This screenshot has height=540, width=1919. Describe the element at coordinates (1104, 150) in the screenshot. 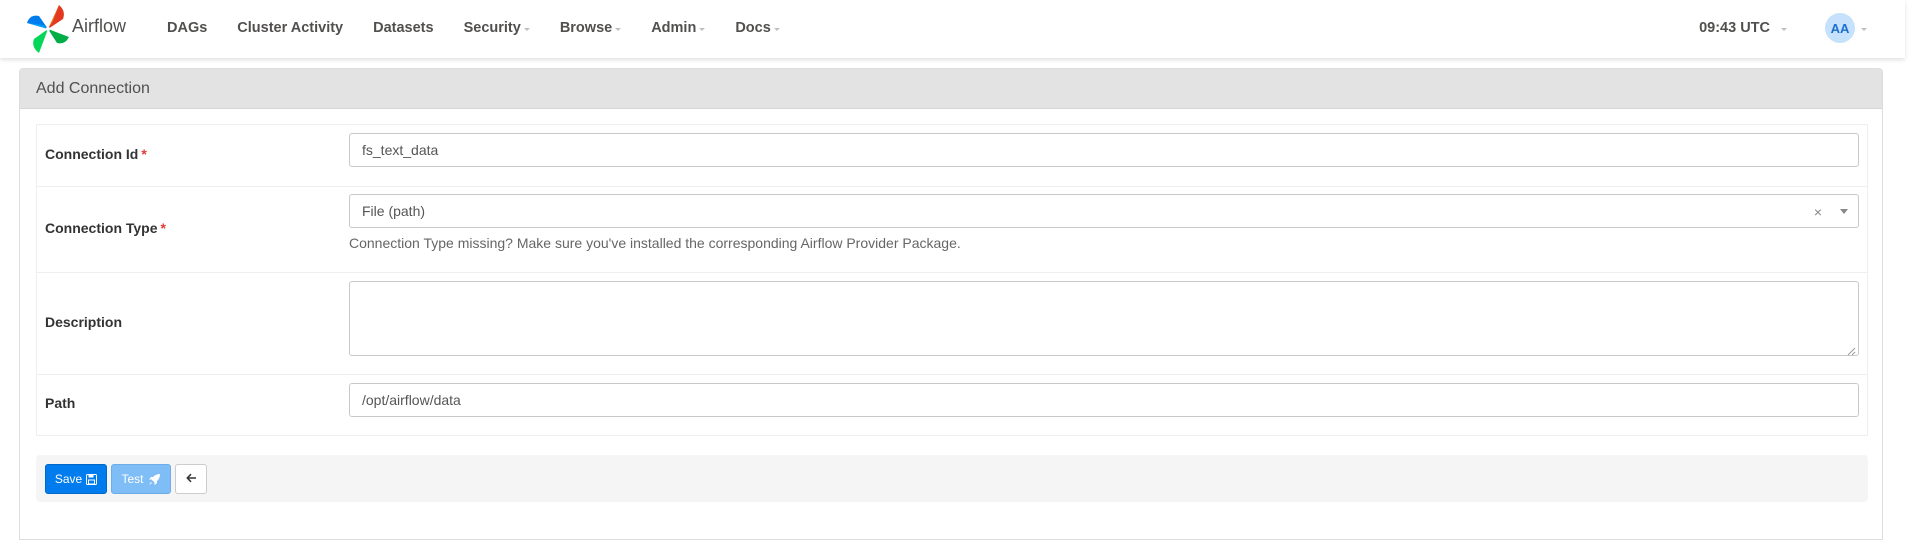

I see `connection-id-input: fs_text_data` at that location.